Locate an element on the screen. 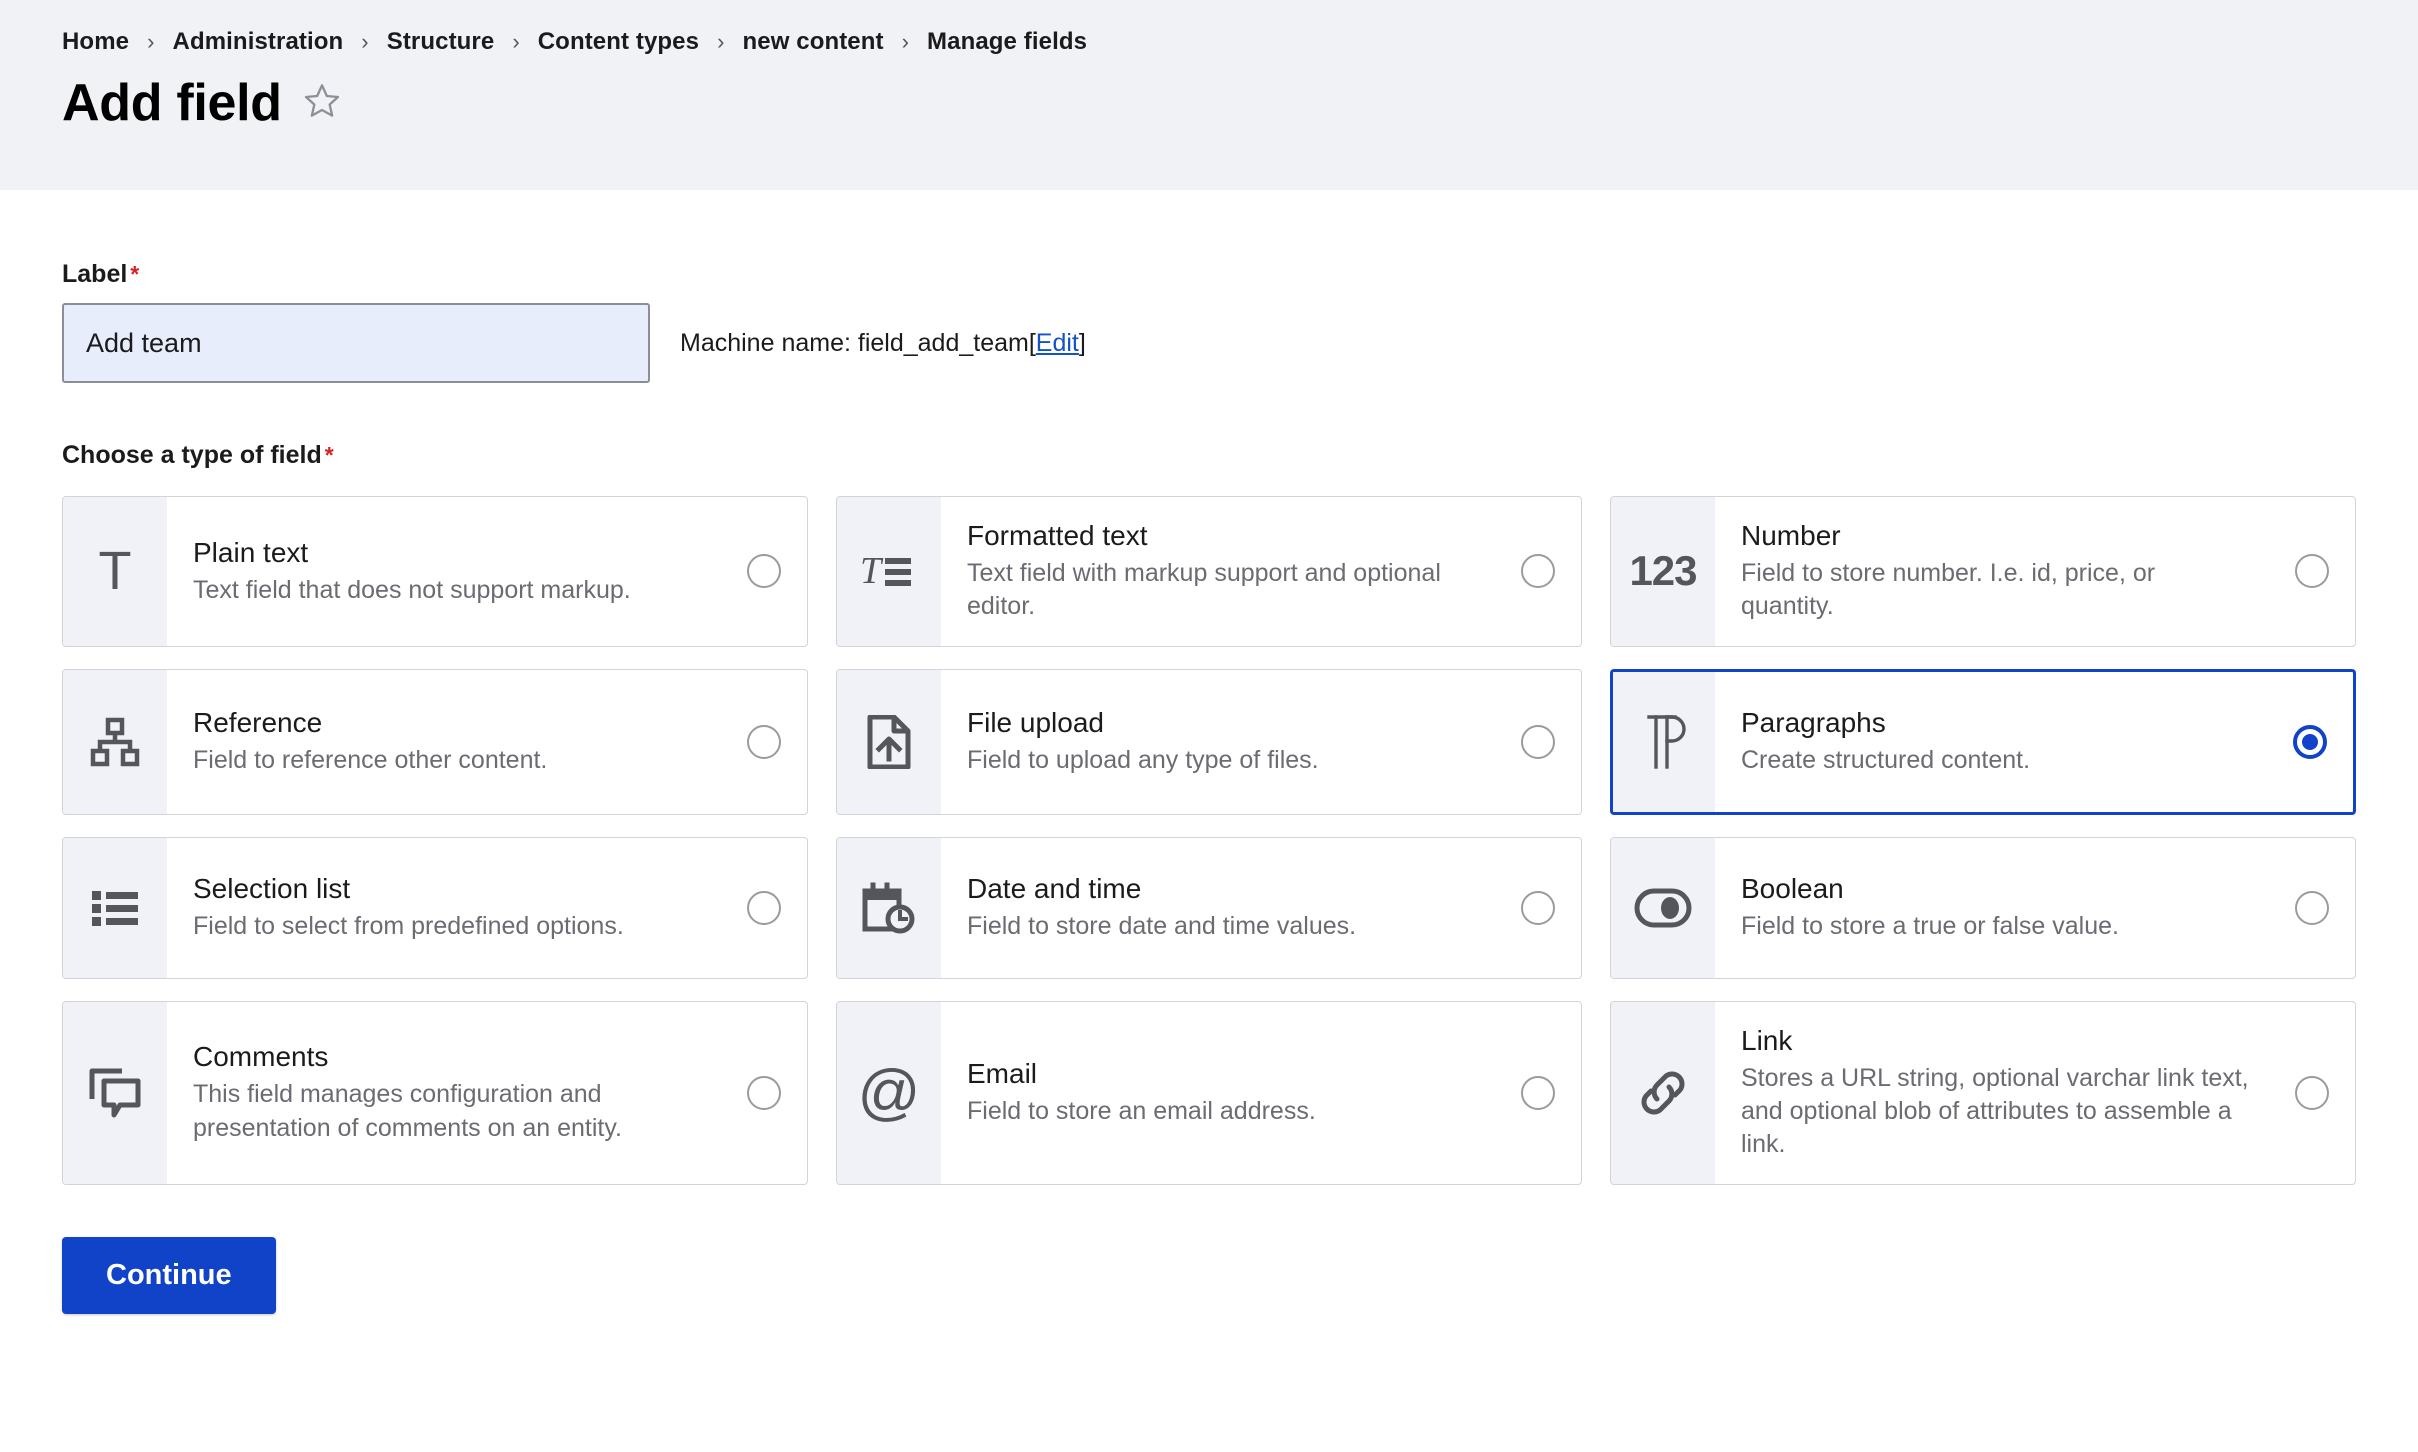 Image resolution: width=2418 pixels, height=1452 pixels. field-type-card-body: Paragraphs Create structured content. is located at coordinates (1991, 742).